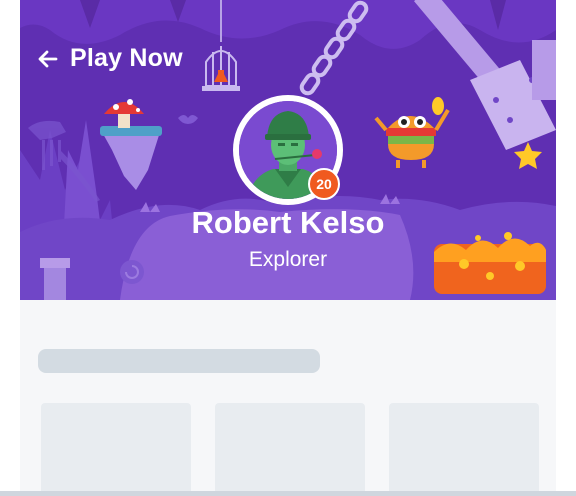  What do you see at coordinates (179, 361) in the screenshot?
I see `skeleton-title` at bounding box center [179, 361].